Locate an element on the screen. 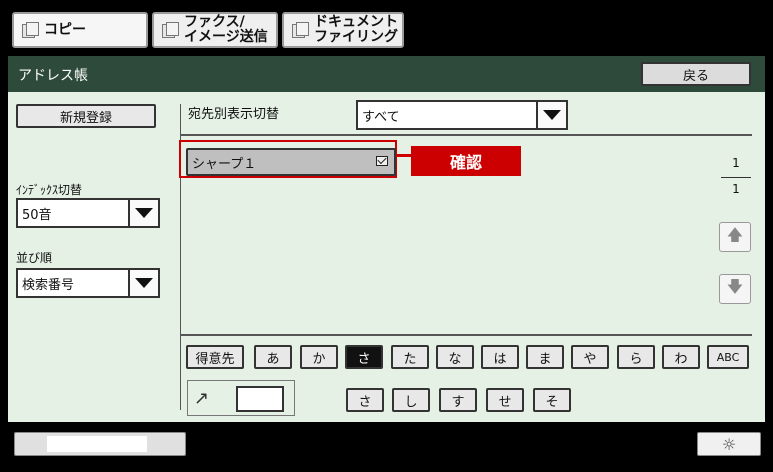 Image resolution: width=773 pixels, height=472 pixels. sub-key-so: そ is located at coordinates (552, 400).